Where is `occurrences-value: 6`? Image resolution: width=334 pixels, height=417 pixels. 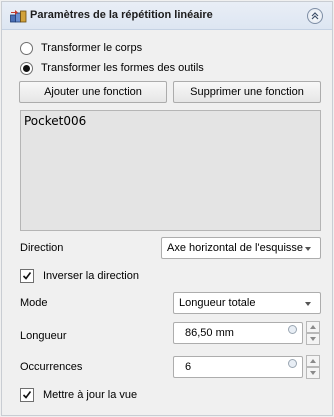
occurrences-value: 6 is located at coordinates (188, 367).